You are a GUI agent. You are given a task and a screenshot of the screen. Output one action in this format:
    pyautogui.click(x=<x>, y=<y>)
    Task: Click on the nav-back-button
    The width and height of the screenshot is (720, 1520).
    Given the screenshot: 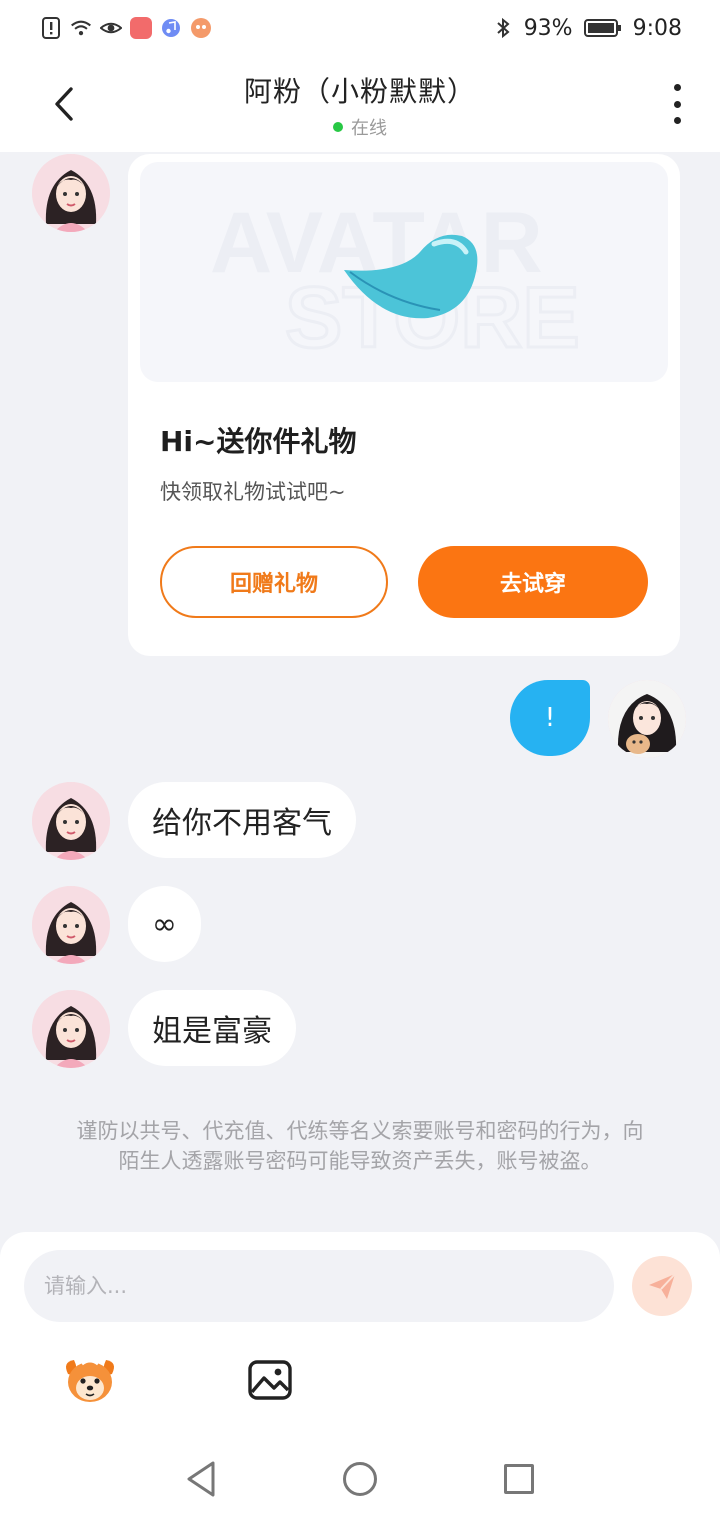 What is the action you would take?
    pyautogui.click(x=201, y=1479)
    